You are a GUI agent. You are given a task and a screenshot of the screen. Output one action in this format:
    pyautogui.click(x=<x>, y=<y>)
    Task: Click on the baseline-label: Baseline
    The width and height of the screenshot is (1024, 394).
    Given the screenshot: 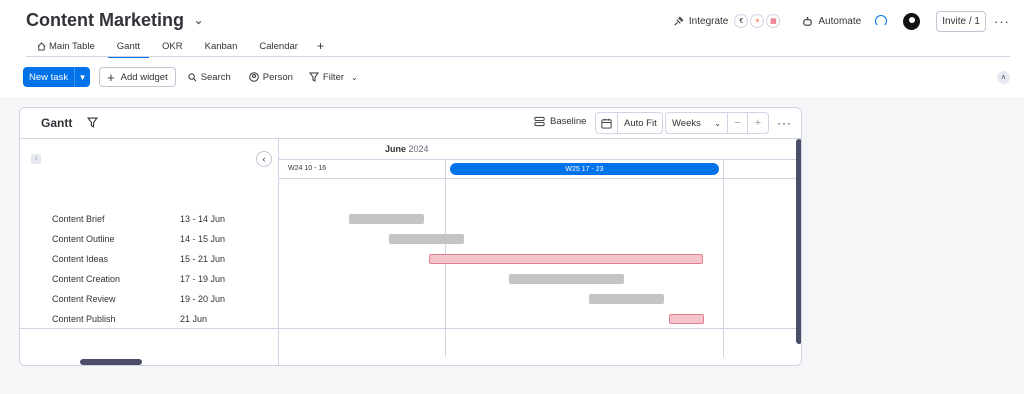 What is the action you would take?
    pyautogui.click(x=568, y=121)
    